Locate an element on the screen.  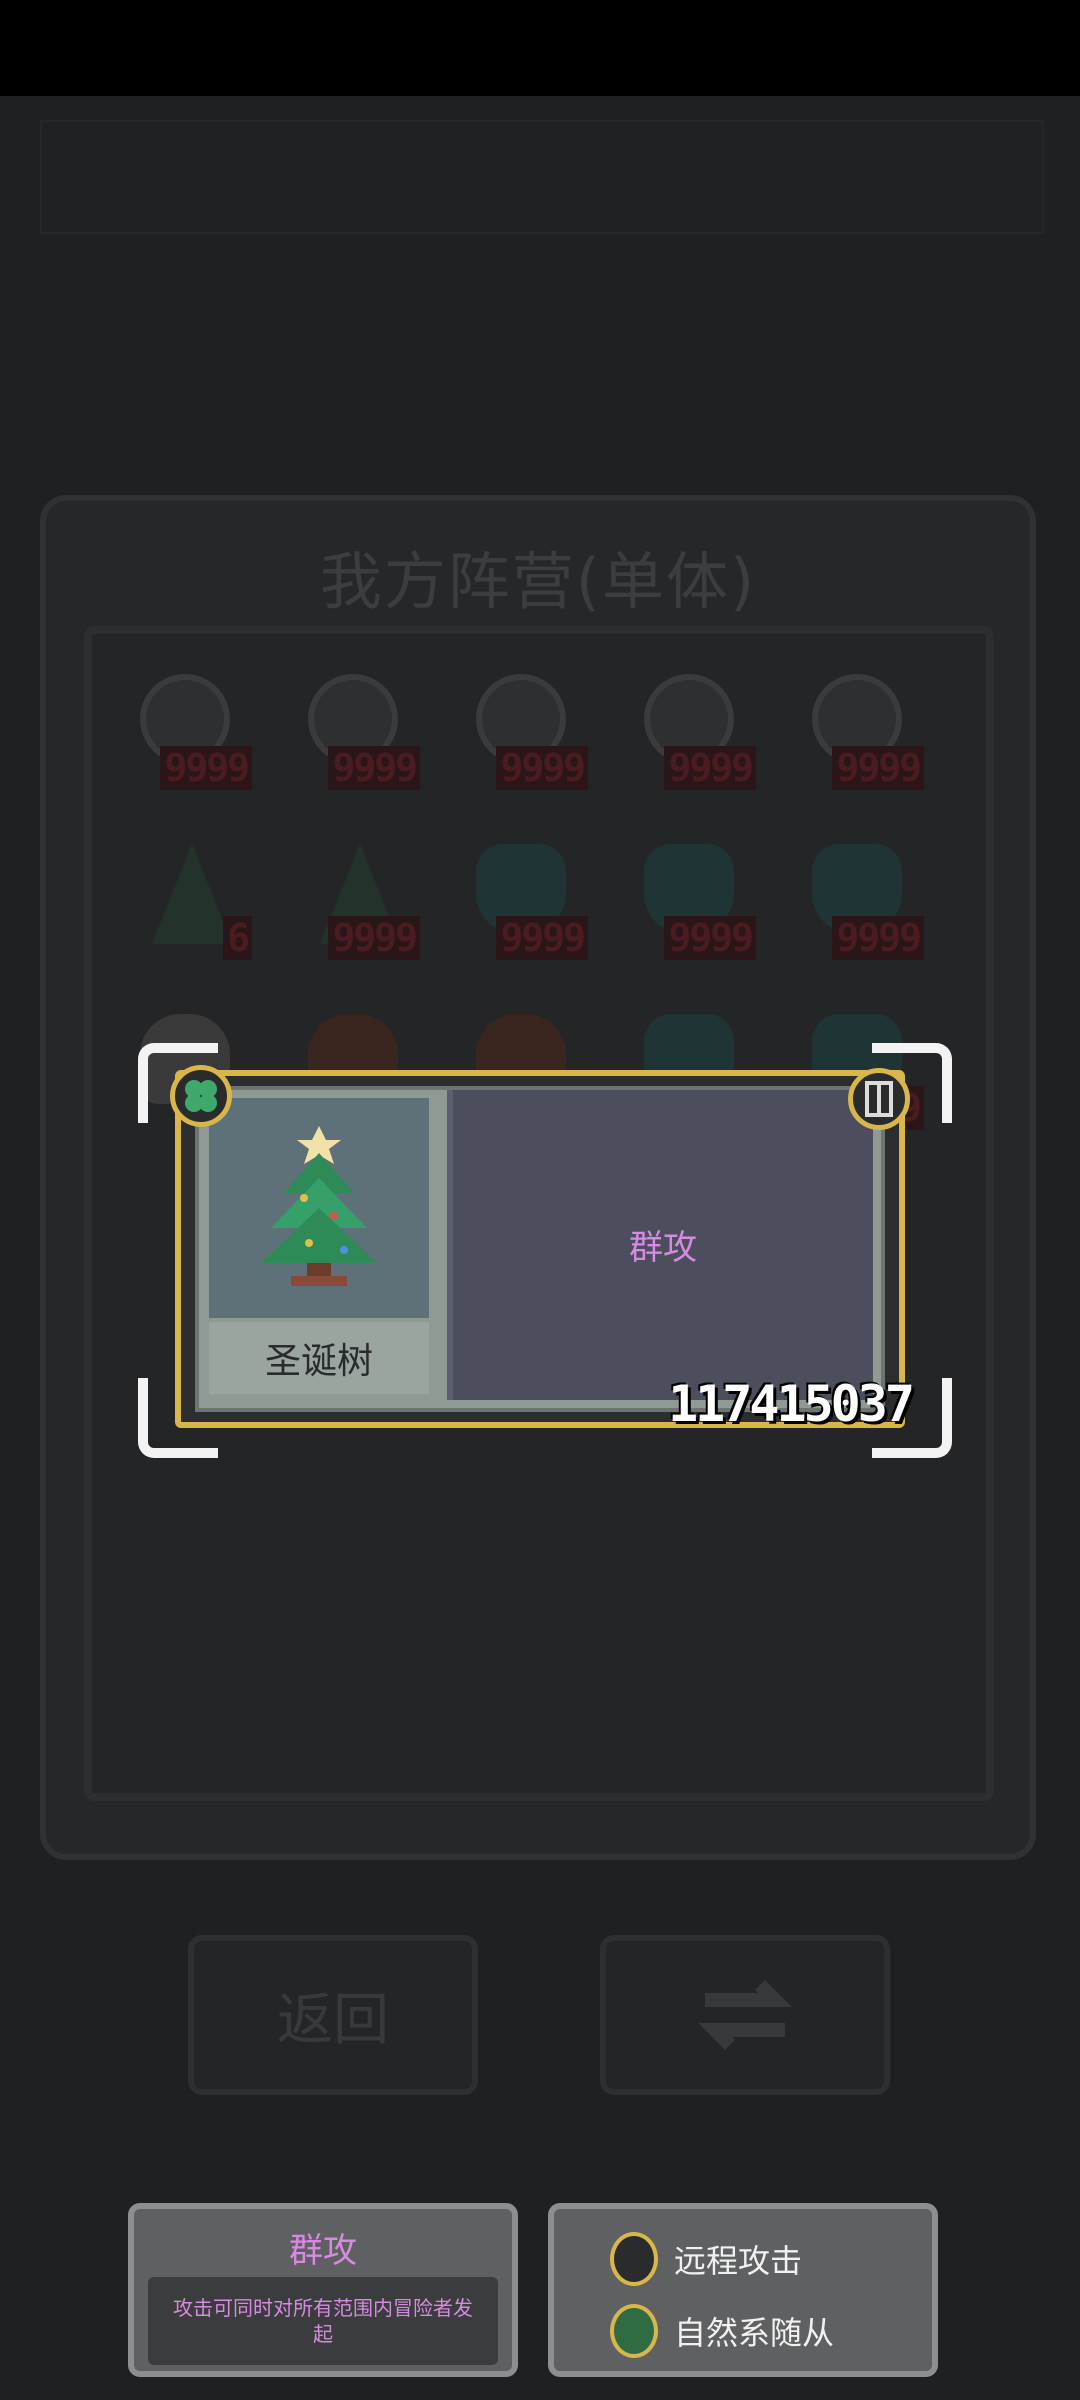
skill-description: 攻击可同时对所有范围内冒险者发起 is located at coordinates (323, 2321).